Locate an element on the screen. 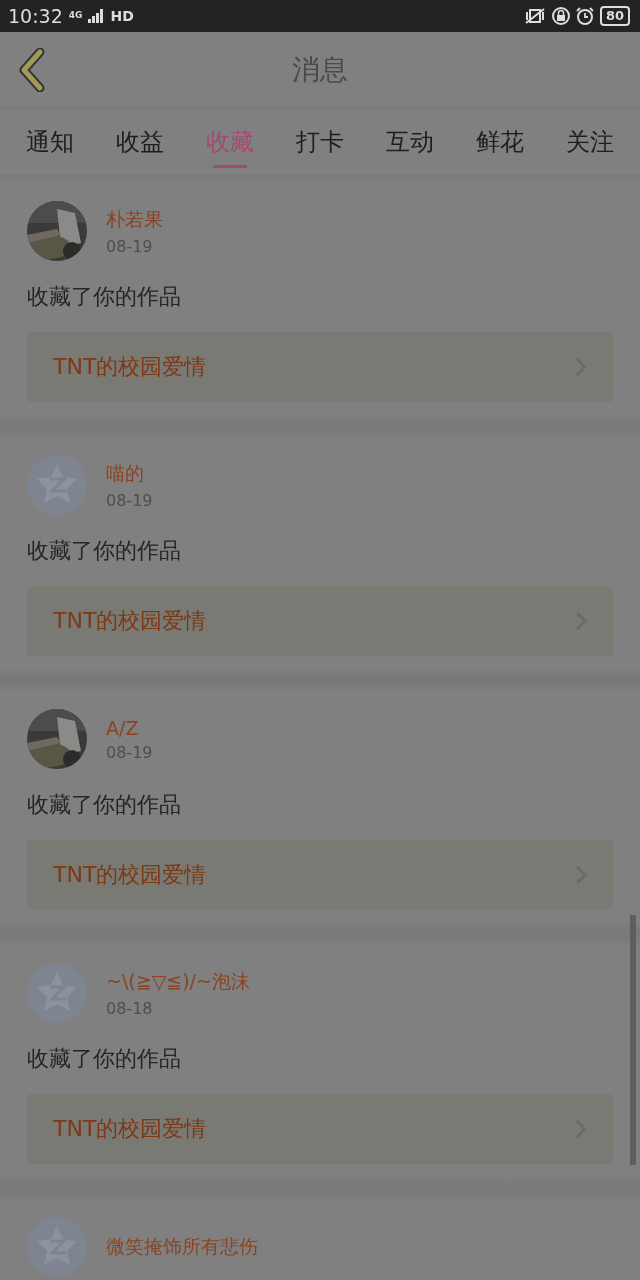 The image size is (640, 1280). alarm-icon is located at coordinates (584, 16).